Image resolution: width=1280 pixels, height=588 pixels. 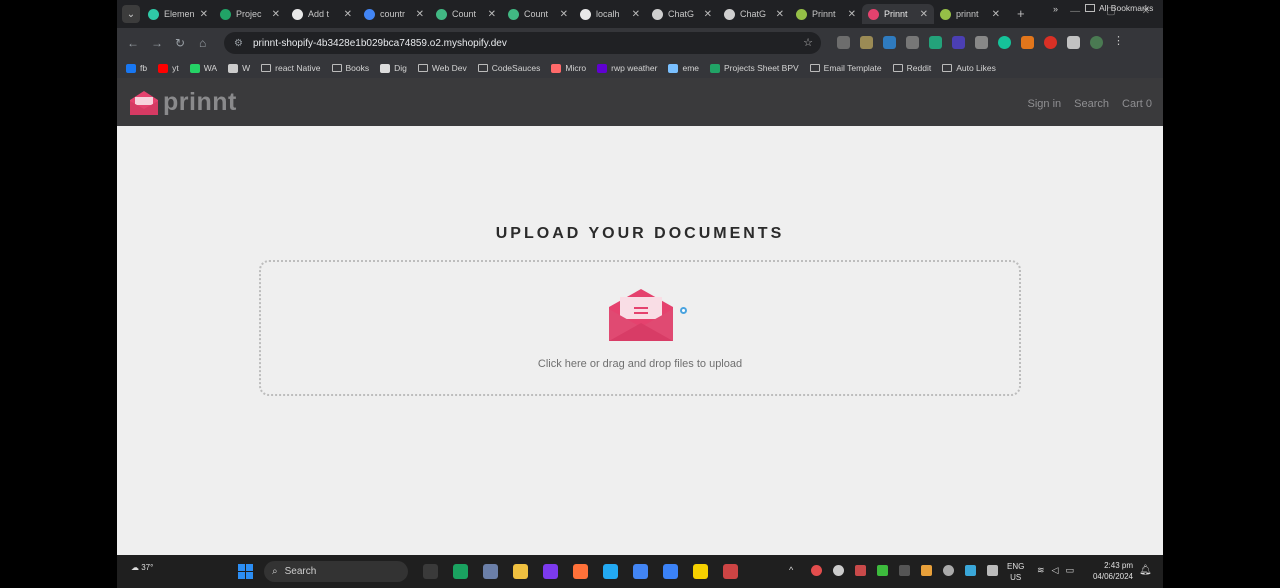 What do you see at coordinates (1004, 42) in the screenshot?
I see `grammarly-icon` at bounding box center [1004, 42].